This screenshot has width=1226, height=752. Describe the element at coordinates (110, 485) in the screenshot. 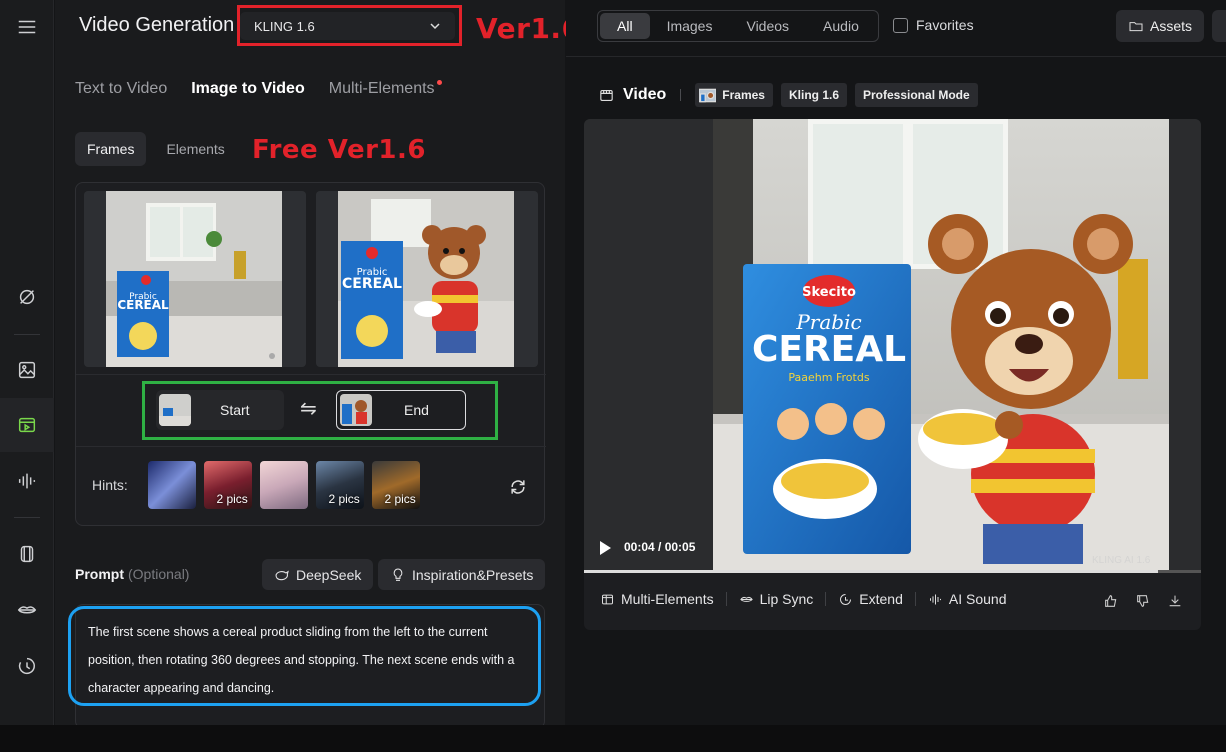

I see `hints-label: Hints:` at that location.